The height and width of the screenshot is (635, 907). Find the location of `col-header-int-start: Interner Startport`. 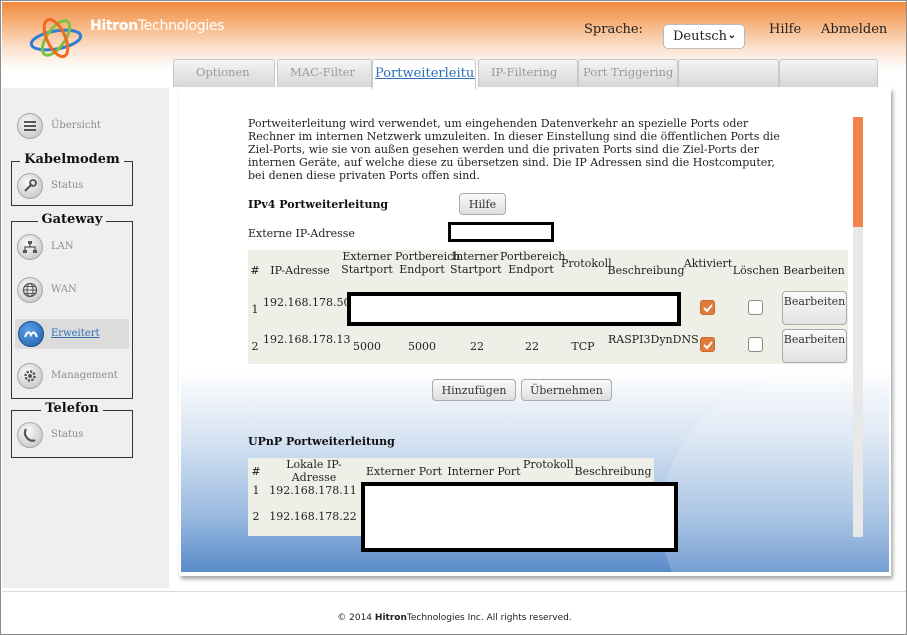

col-header-int-start: Interner Startport is located at coordinates (476, 263).